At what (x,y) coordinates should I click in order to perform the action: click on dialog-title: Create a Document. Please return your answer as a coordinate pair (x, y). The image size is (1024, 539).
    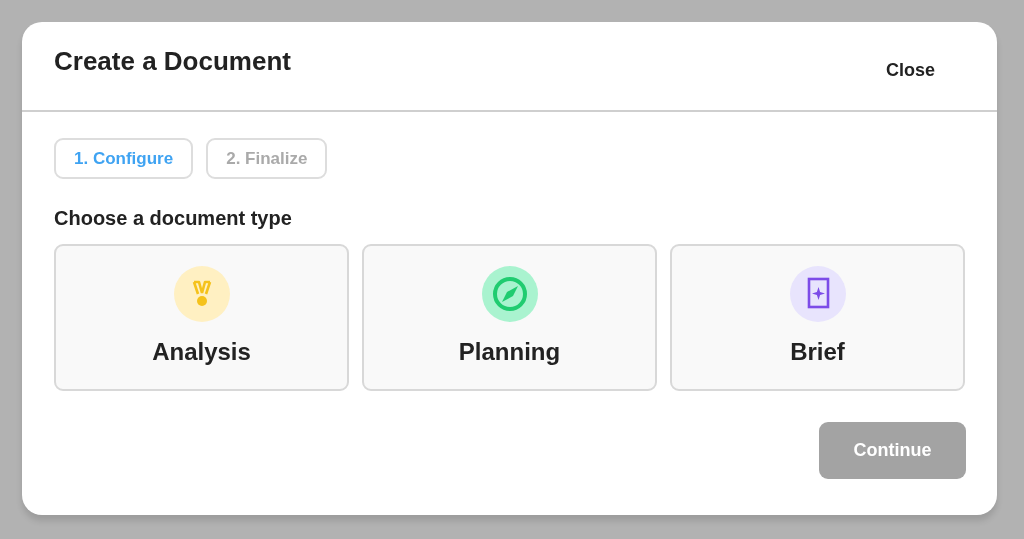
    Looking at the image, I should click on (172, 61).